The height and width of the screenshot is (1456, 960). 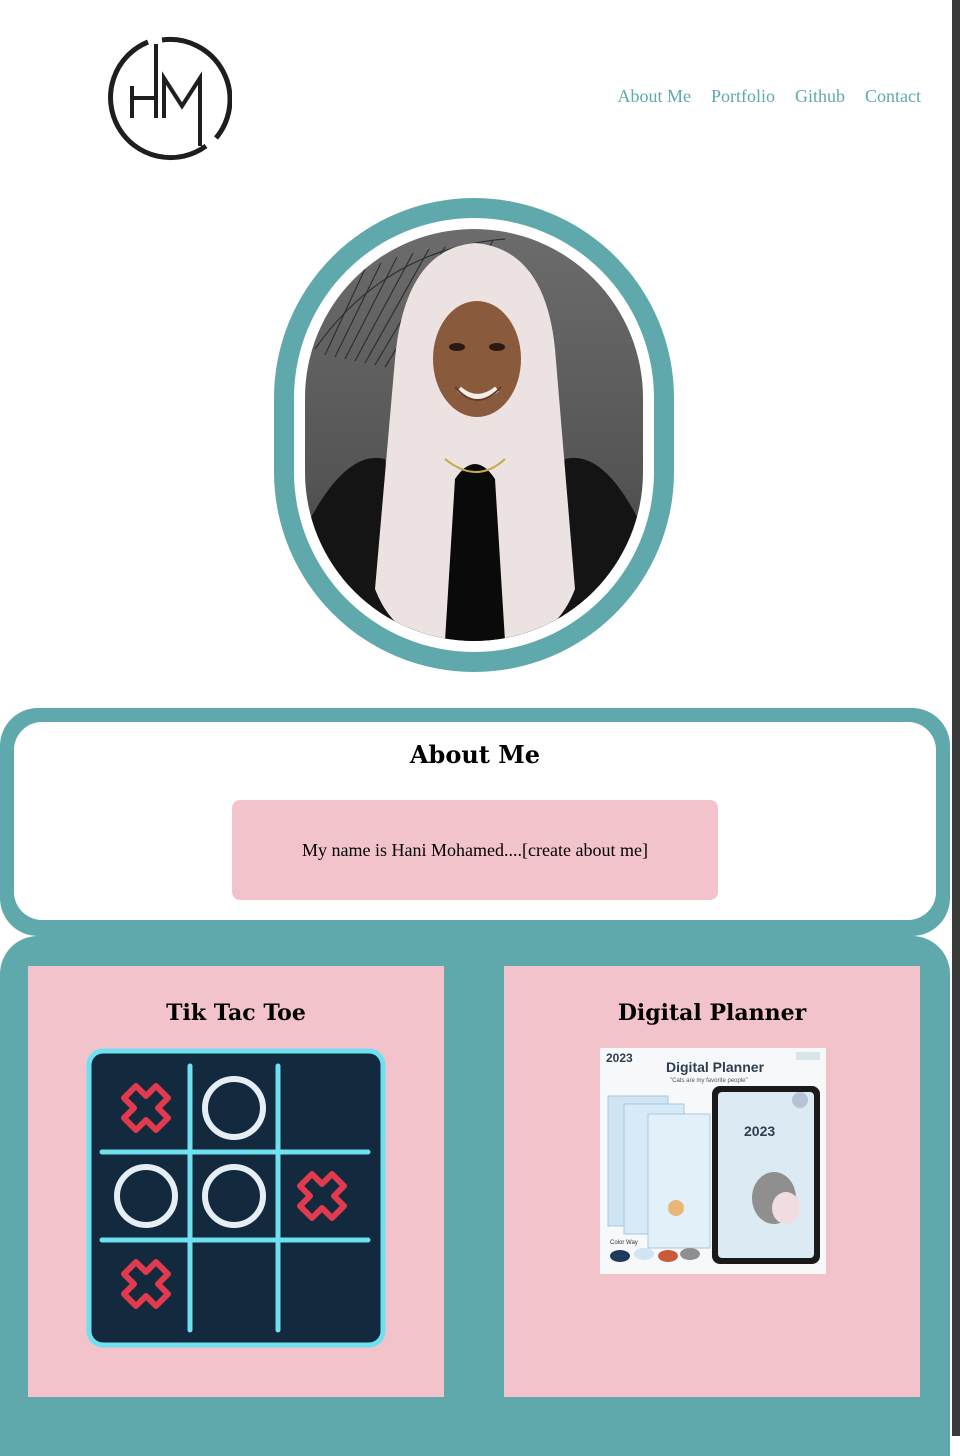 What do you see at coordinates (475, 754) in the screenshot?
I see `about-title: About Me` at bounding box center [475, 754].